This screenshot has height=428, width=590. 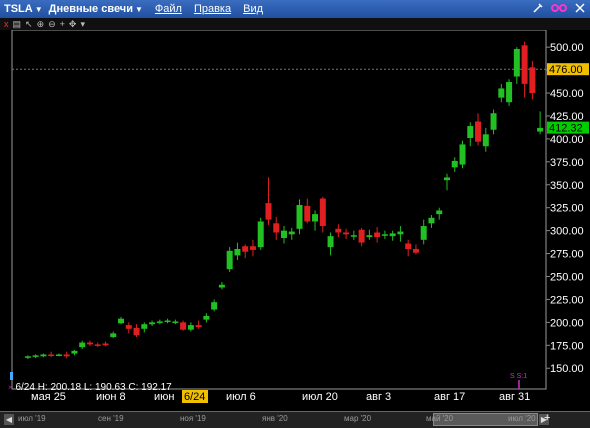 What do you see at coordinates (193, 418) in the screenshot?
I see `nav-label: ноя '19` at bounding box center [193, 418].